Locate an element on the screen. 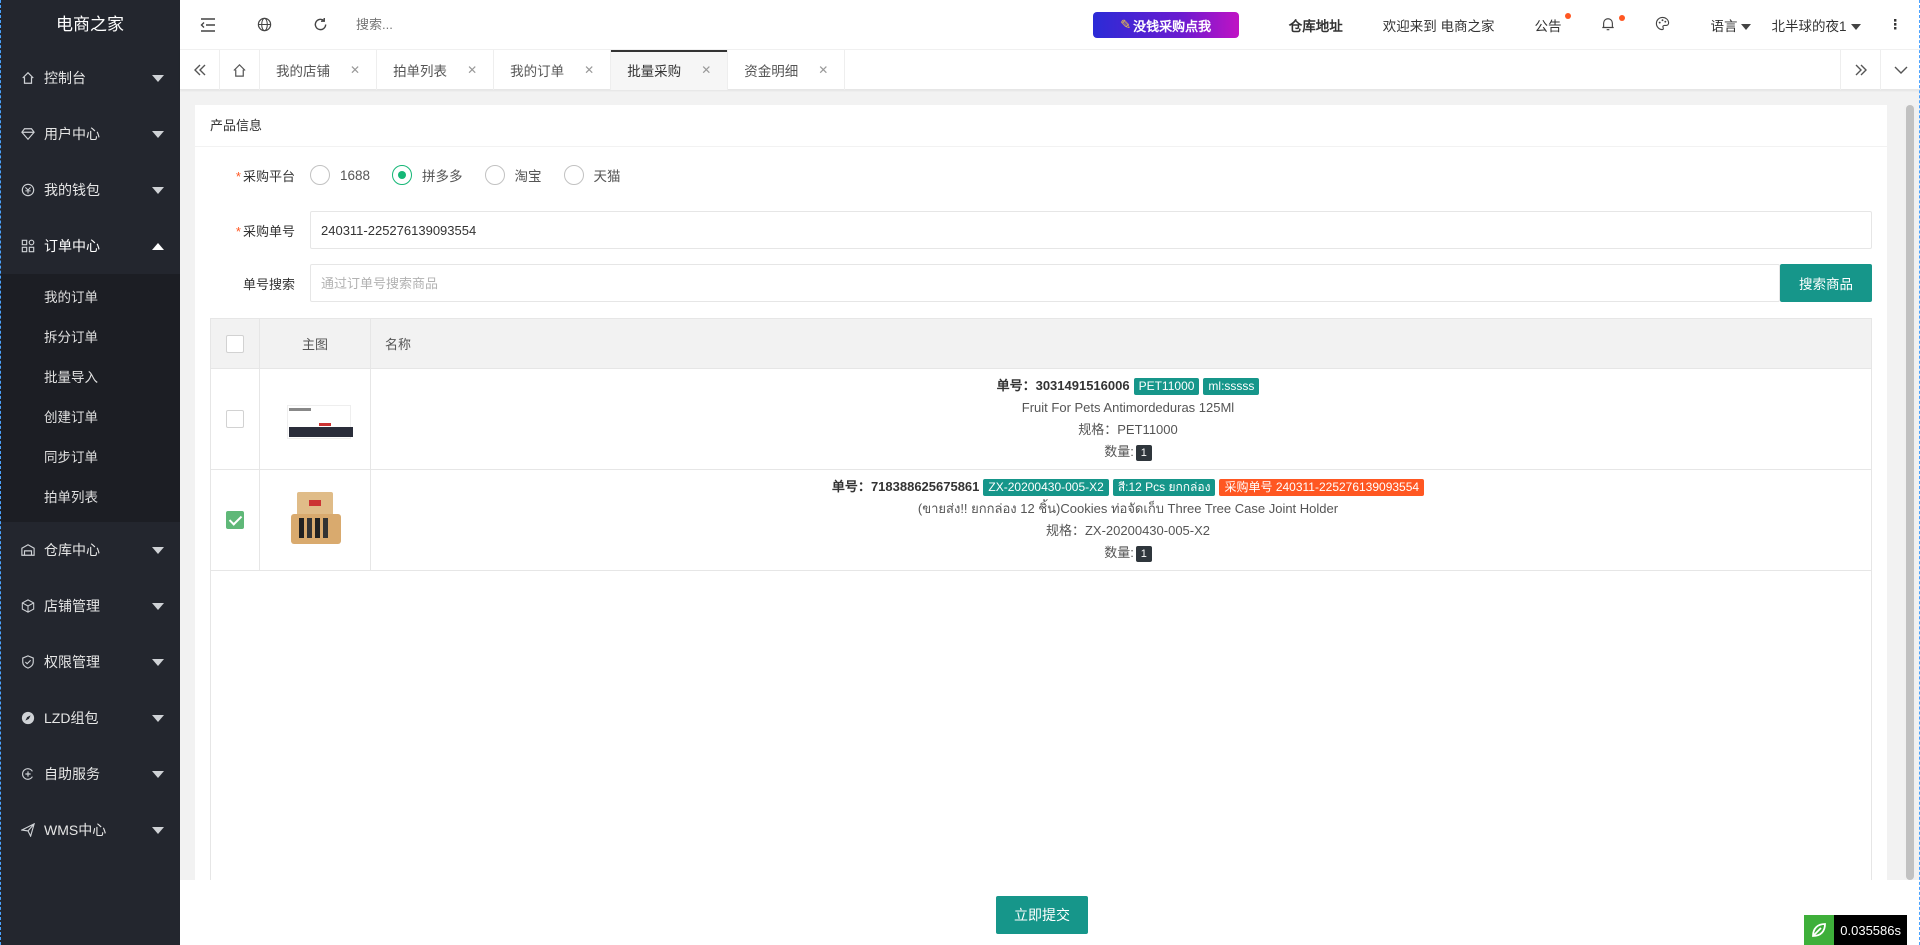 This screenshot has height=945, width=1920. select-all-checkbox is located at coordinates (235, 343).